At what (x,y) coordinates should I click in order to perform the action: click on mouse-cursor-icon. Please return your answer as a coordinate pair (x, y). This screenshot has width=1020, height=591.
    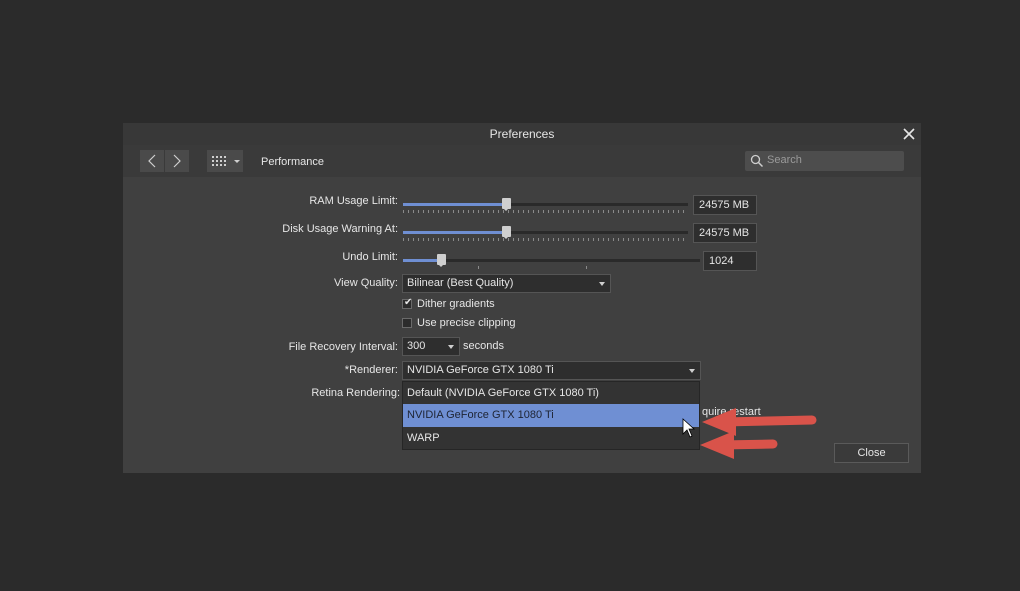
    Looking at the image, I should click on (689, 428).